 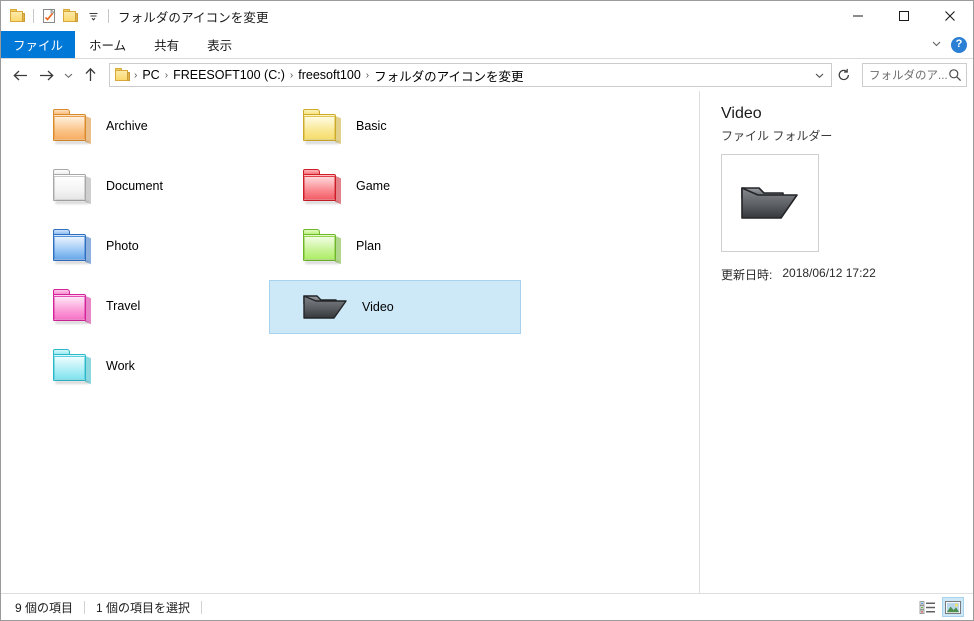 I want to click on folder-white-icon, so click(x=73, y=186).